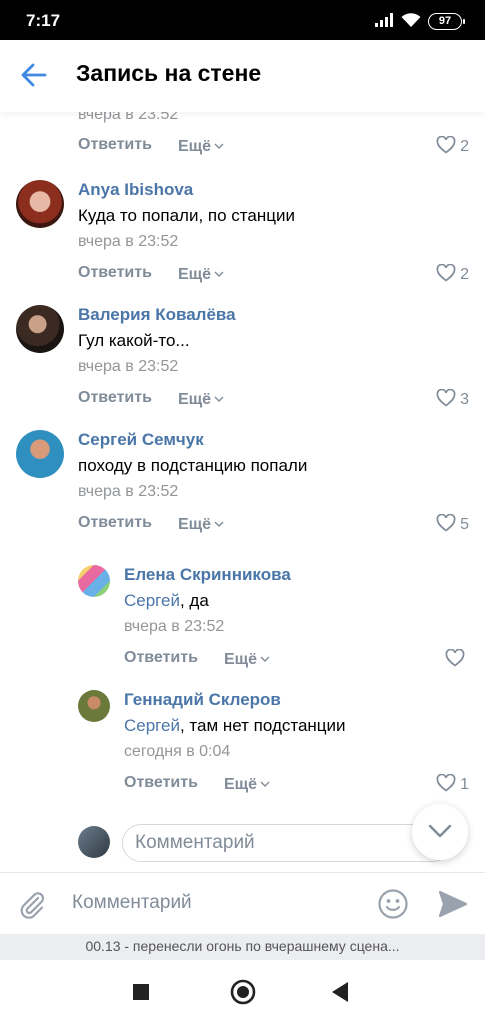  Describe the element at coordinates (132, 903) in the screenshot. I see `comment-input: Комментарий` at that location.